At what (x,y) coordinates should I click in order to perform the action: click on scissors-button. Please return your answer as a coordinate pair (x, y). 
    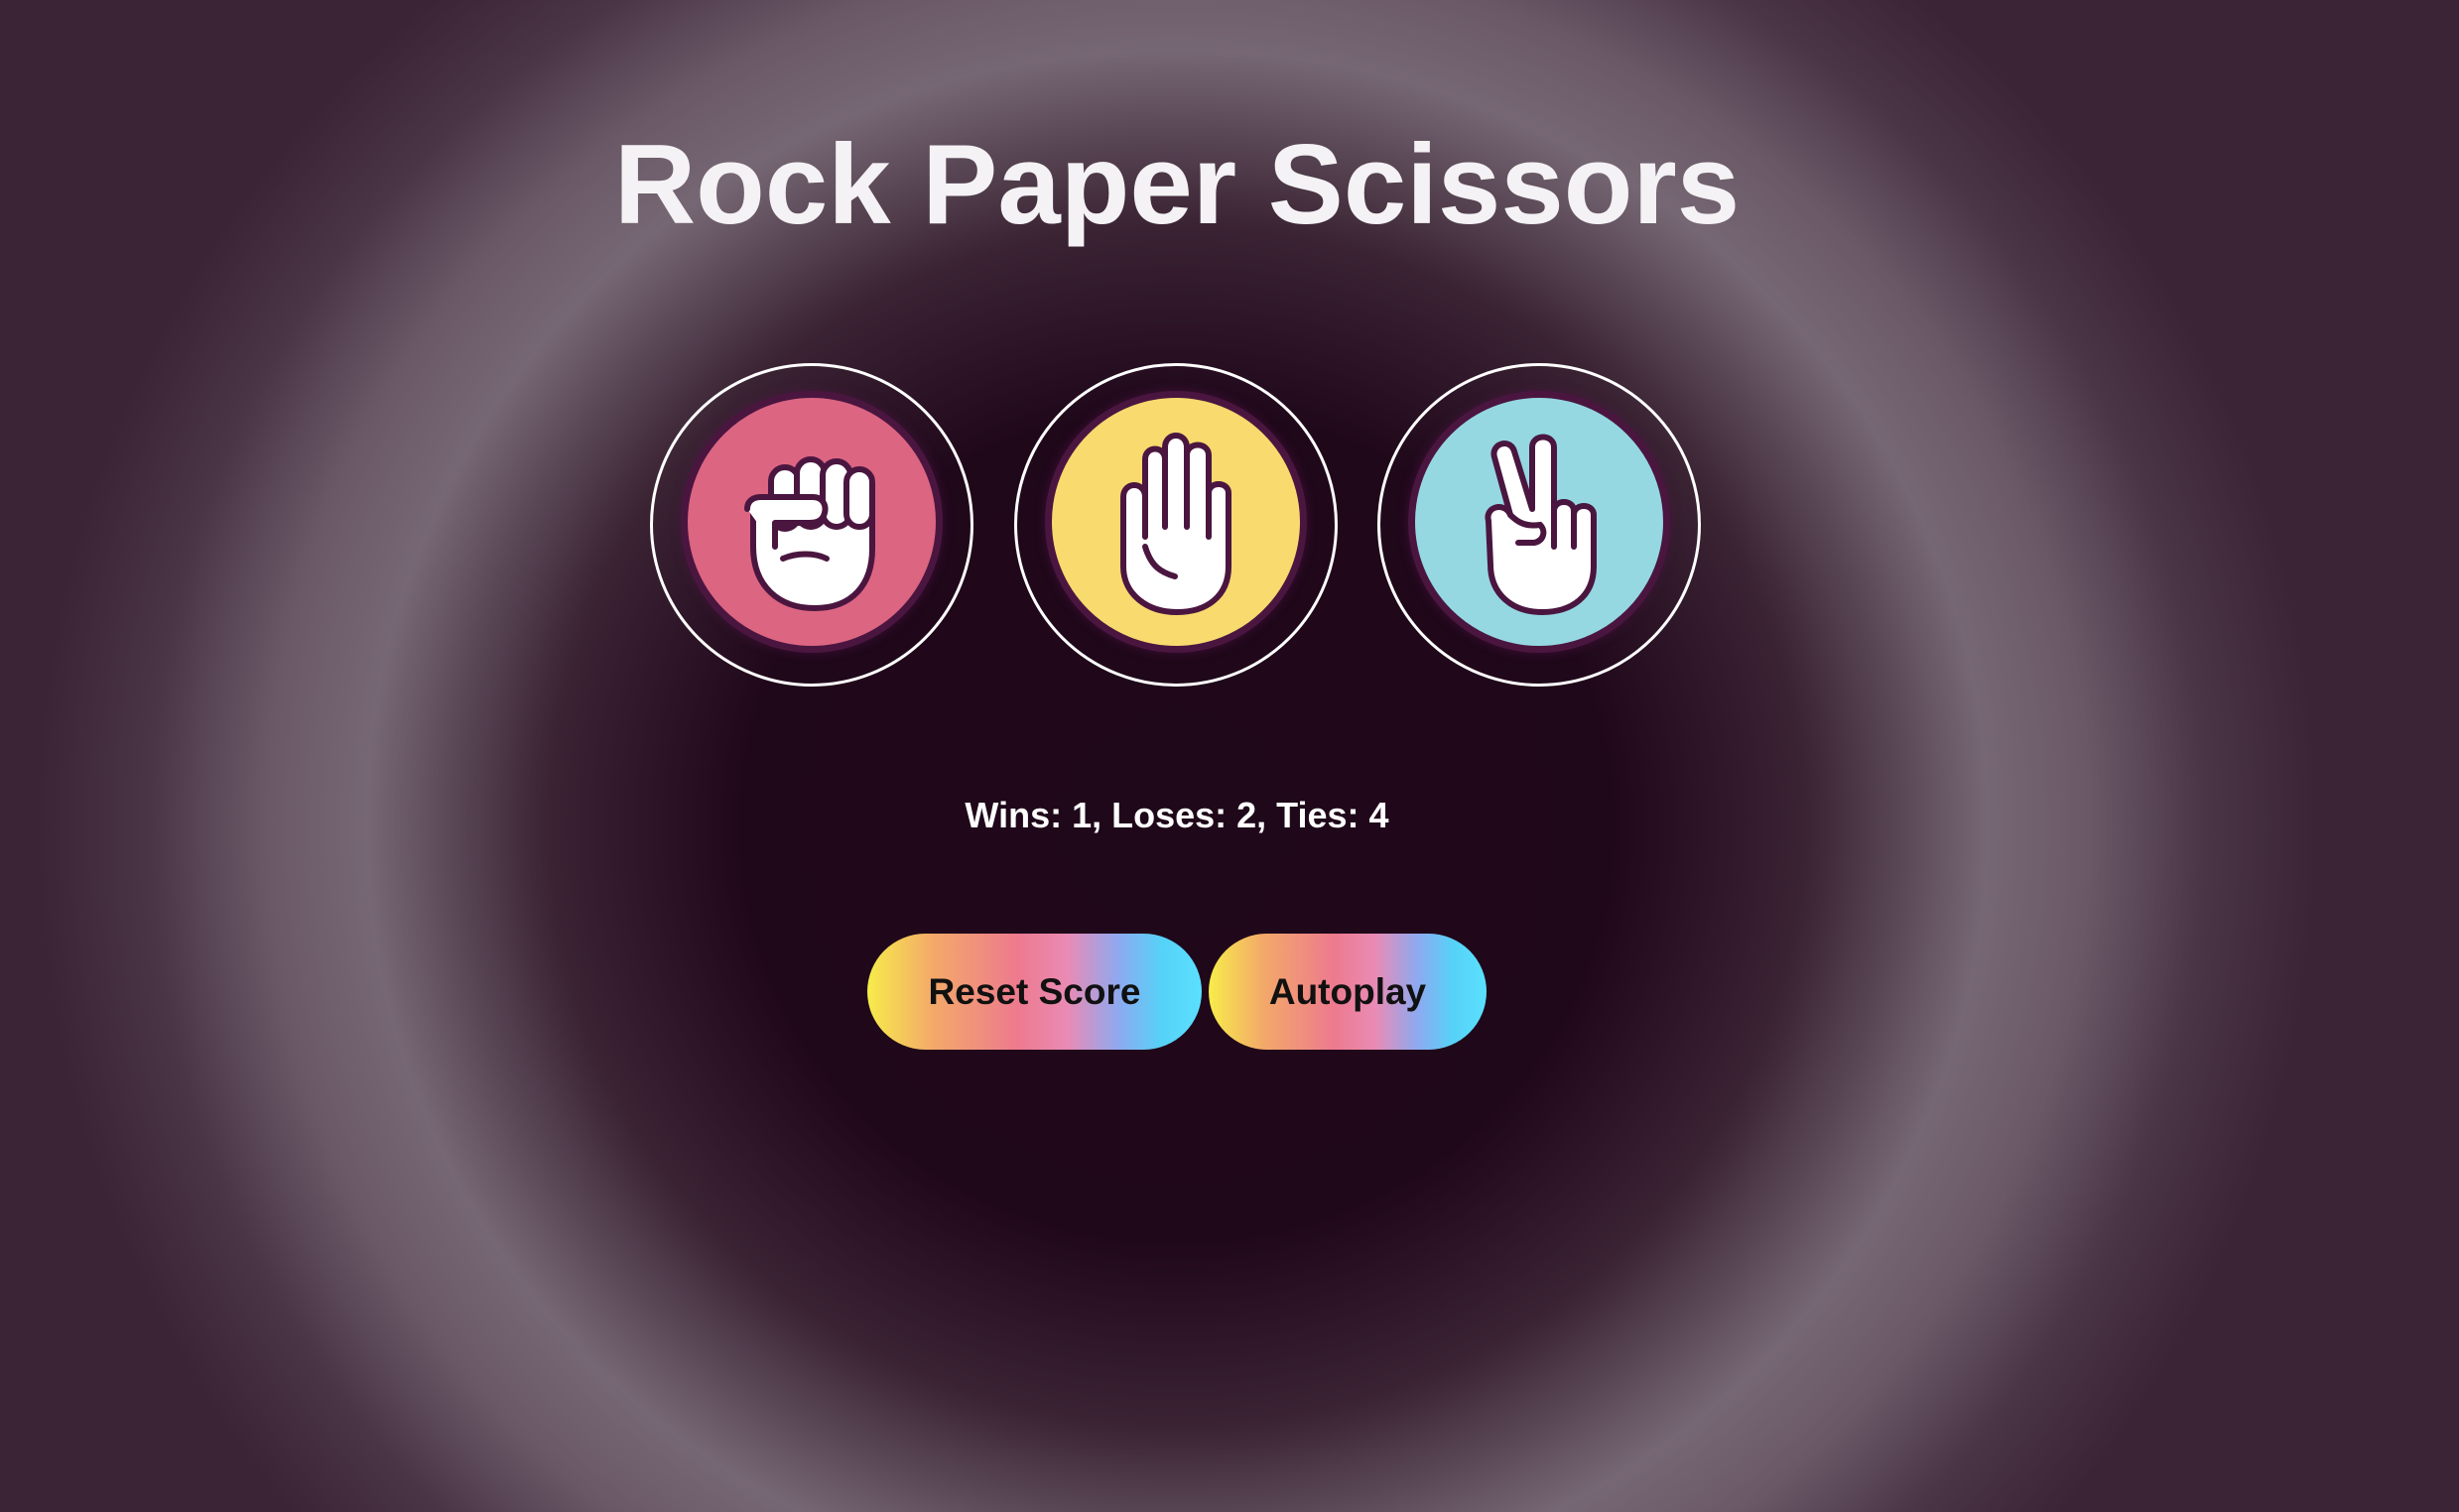
    Looking at the image, I should click on (1539, 525).